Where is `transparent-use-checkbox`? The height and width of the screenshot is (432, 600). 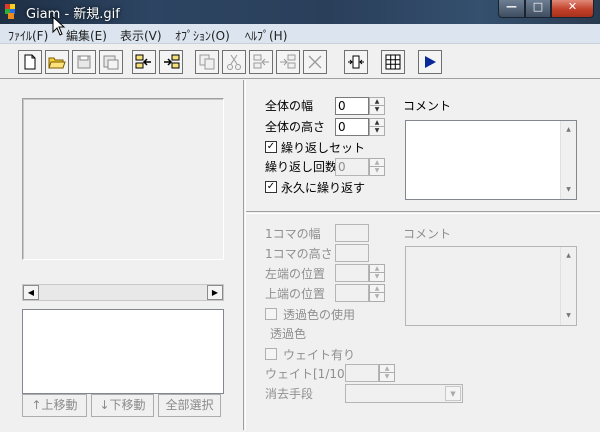
transparent-use-checkbox is located at coordinates (271, 314).